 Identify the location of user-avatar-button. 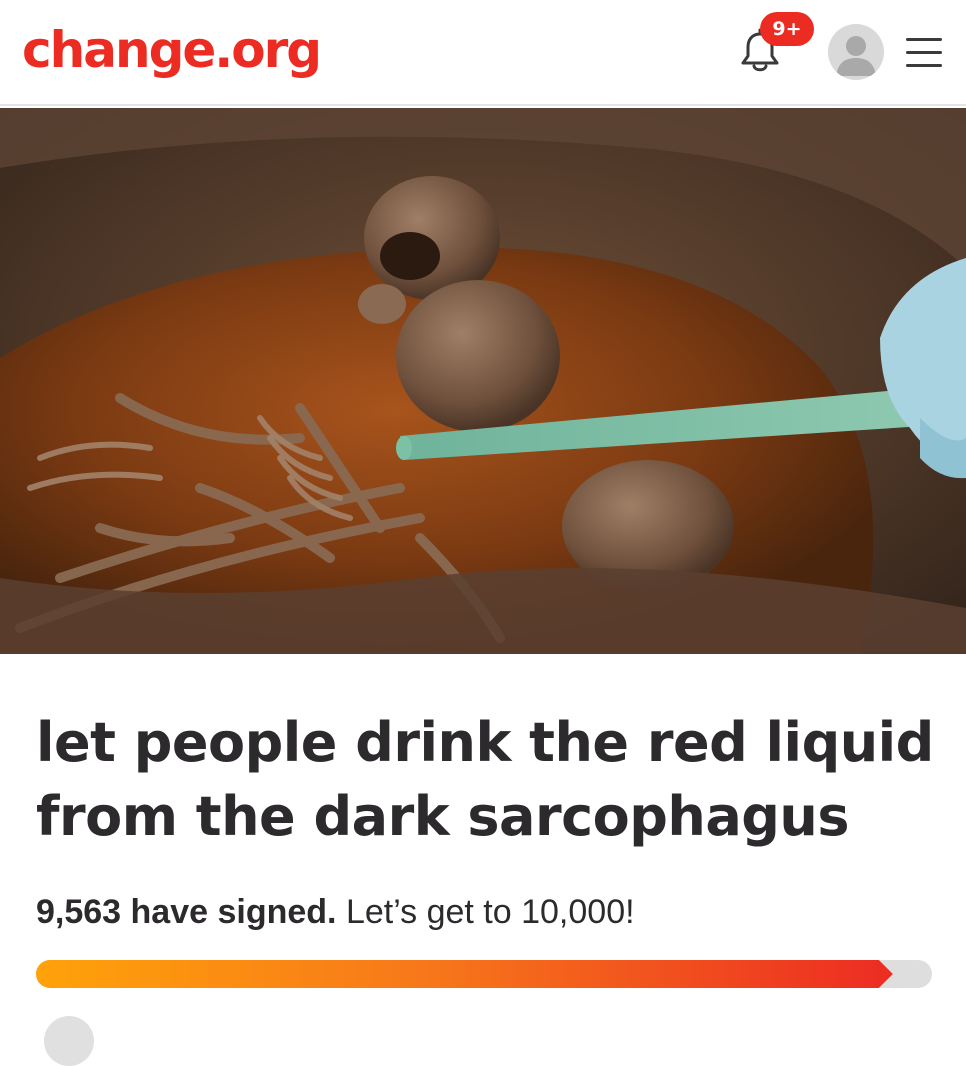
(856, 52).